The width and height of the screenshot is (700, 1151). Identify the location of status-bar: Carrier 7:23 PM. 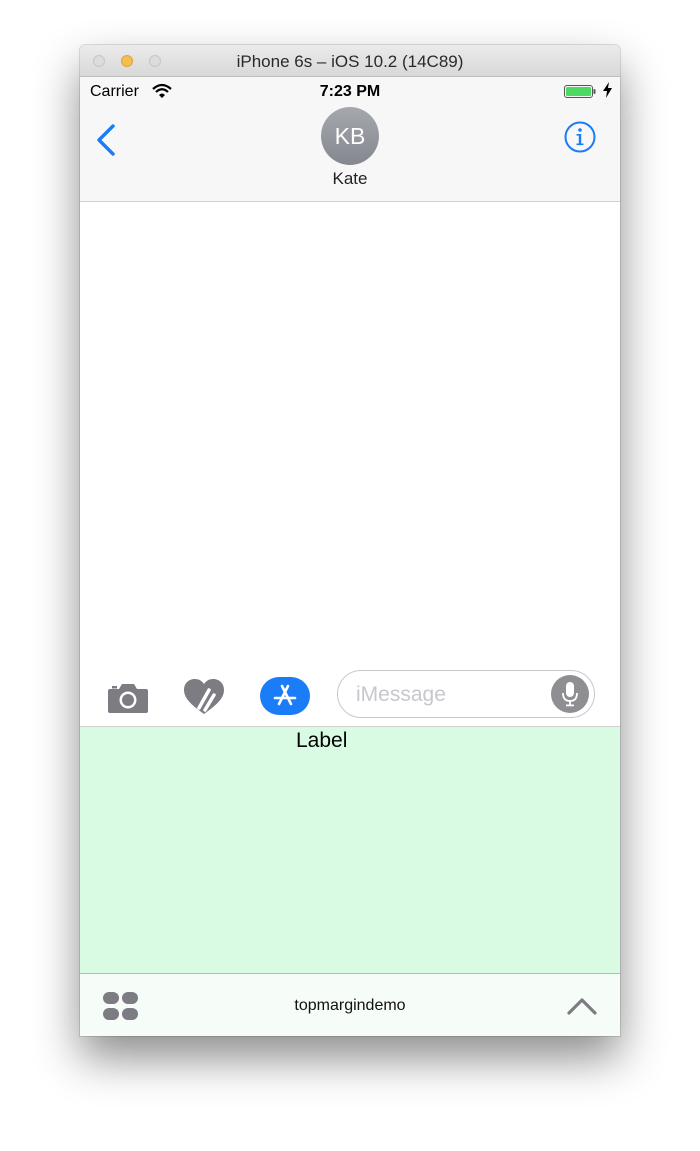
(350, 91).